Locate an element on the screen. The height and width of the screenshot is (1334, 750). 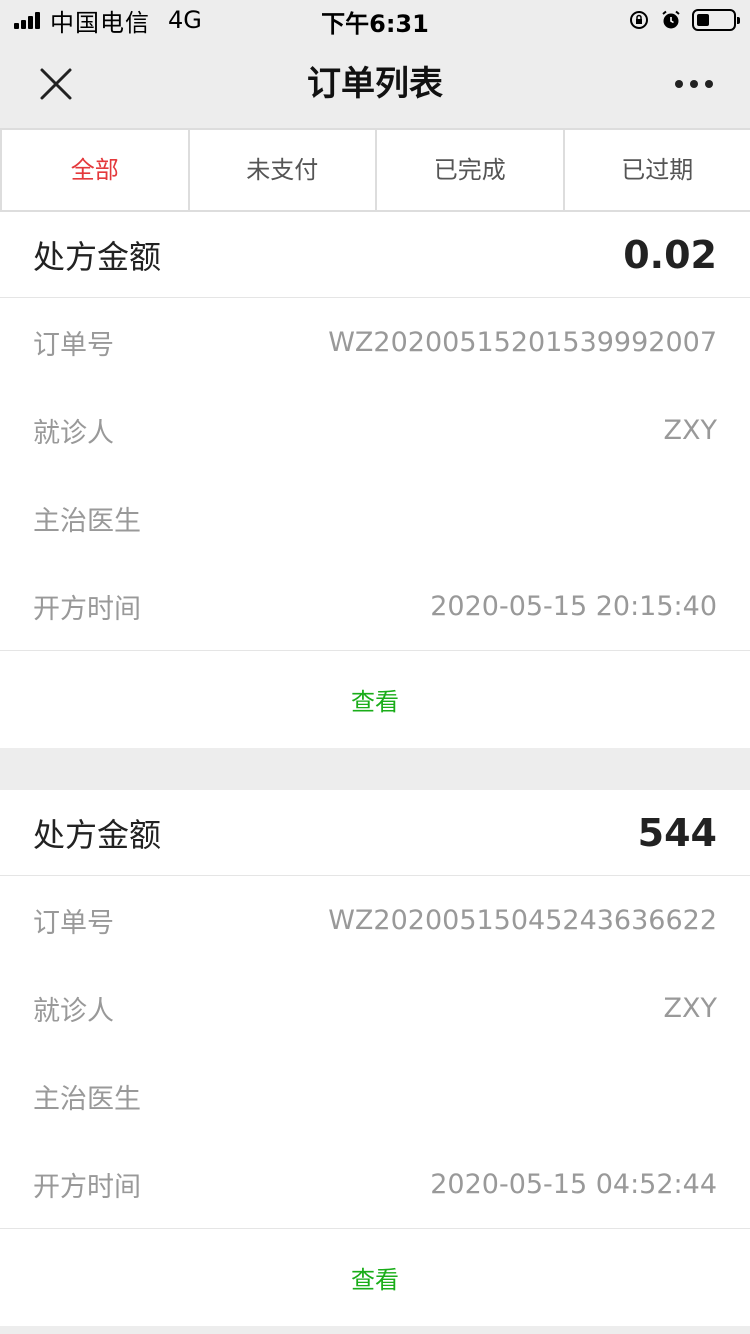
order-number-value: WZ20200515045243636622 is located at coordinates (522, 920).